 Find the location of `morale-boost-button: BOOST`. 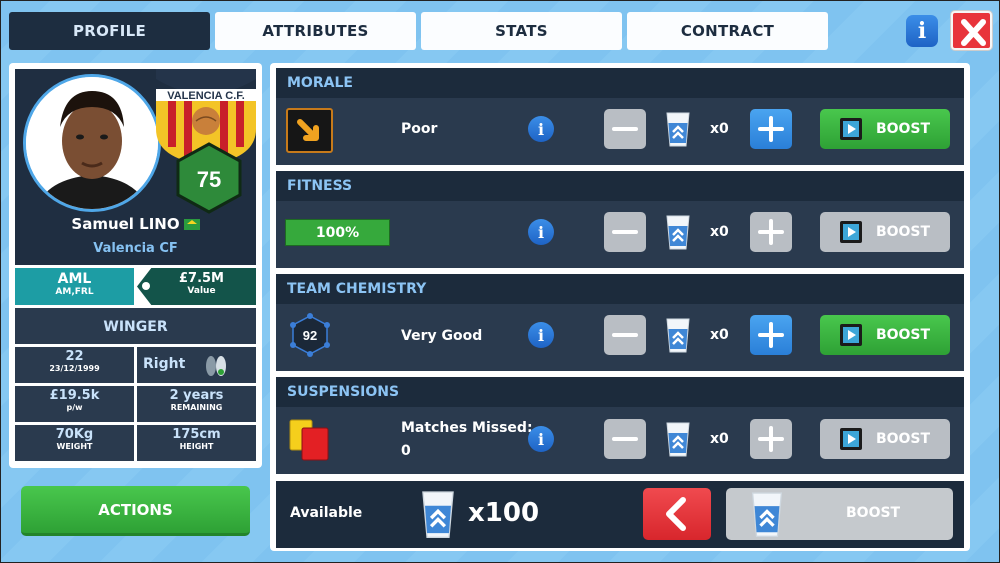

morale-boost-button: BOOST is located at coordinates (885, 129).